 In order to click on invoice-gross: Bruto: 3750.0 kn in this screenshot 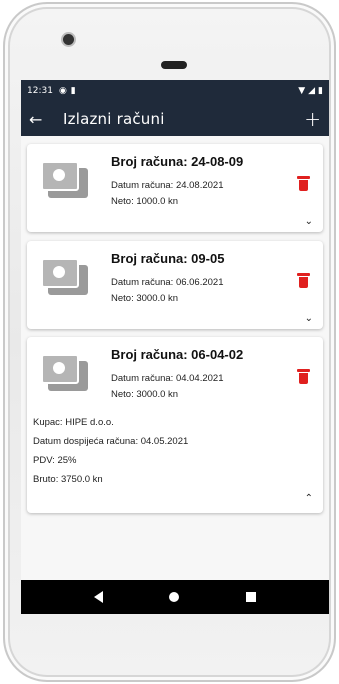, I will do `click(68, 479)`.